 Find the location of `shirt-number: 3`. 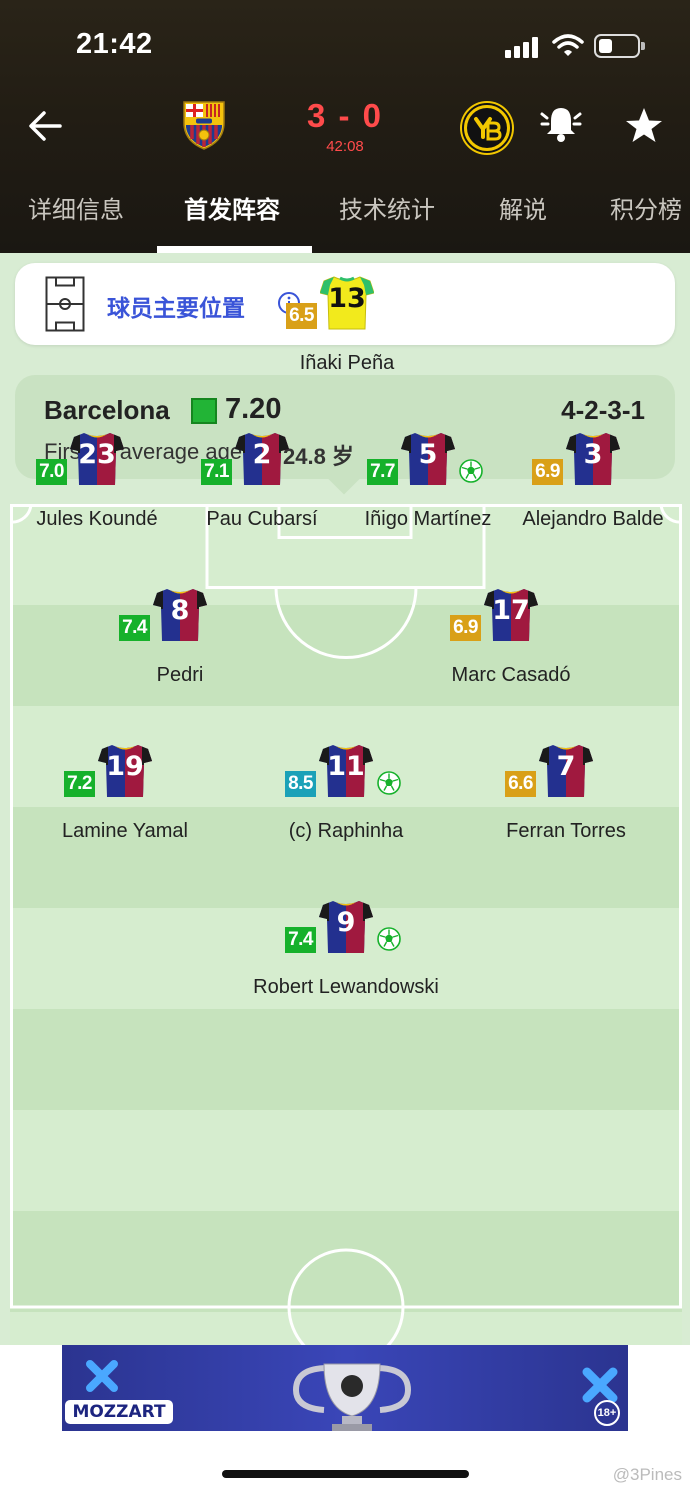

shirt-number: 3 is located at coordinates (593, 454).